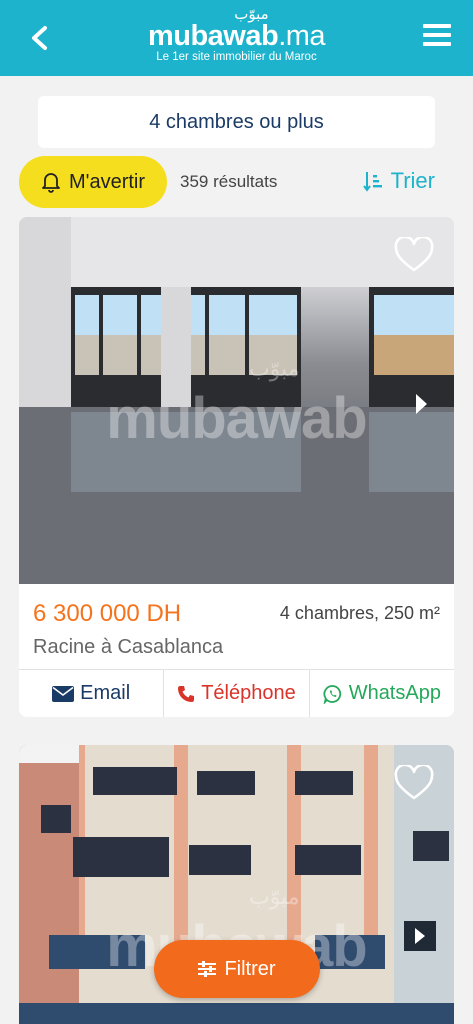 Image resolution: width=473 pixels, height=1024 pixels. Describe the element at coordinates (248, 693) in the screenshot. I see `phone-label: Téléphone` at that location.